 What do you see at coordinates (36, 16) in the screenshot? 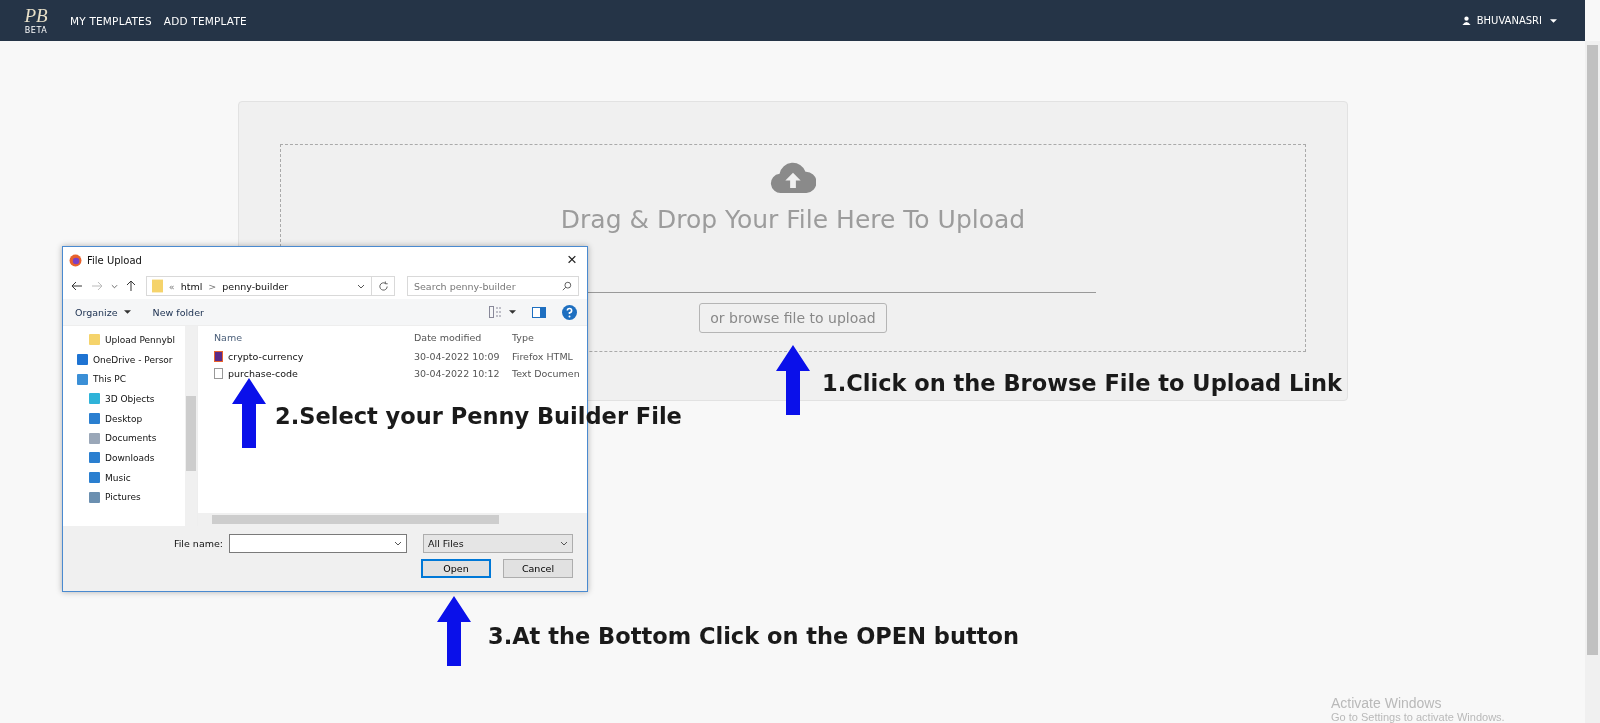
I see `logo-monogram: PB` at bounding box center [36, 16].